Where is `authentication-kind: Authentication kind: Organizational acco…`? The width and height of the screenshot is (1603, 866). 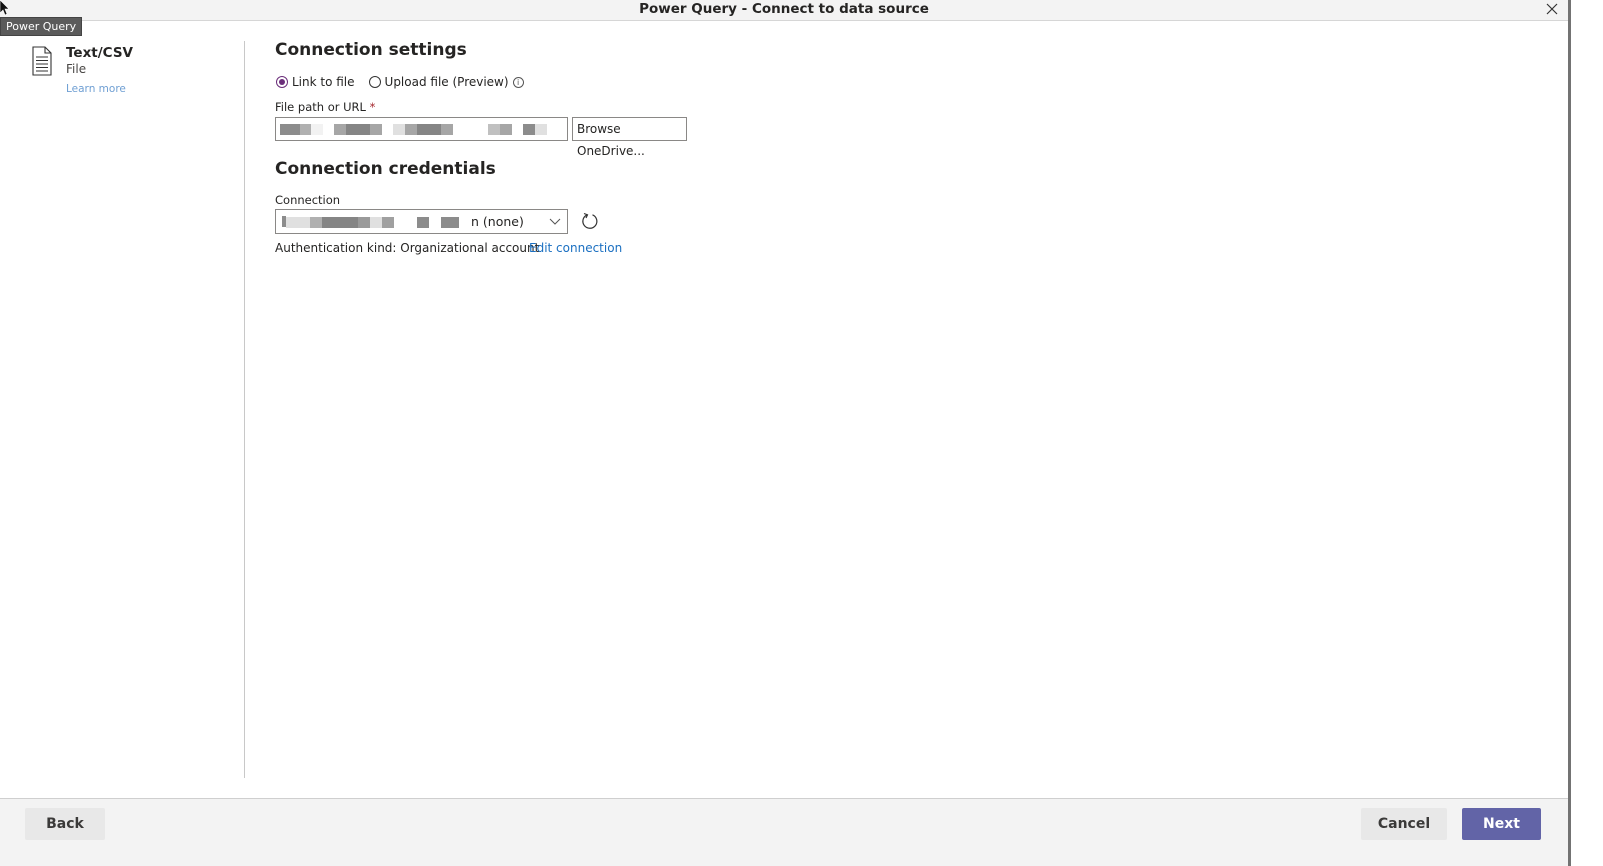 authentication-kind: Authentication kind: Organizational acco… is located at coordinates (407, 248).